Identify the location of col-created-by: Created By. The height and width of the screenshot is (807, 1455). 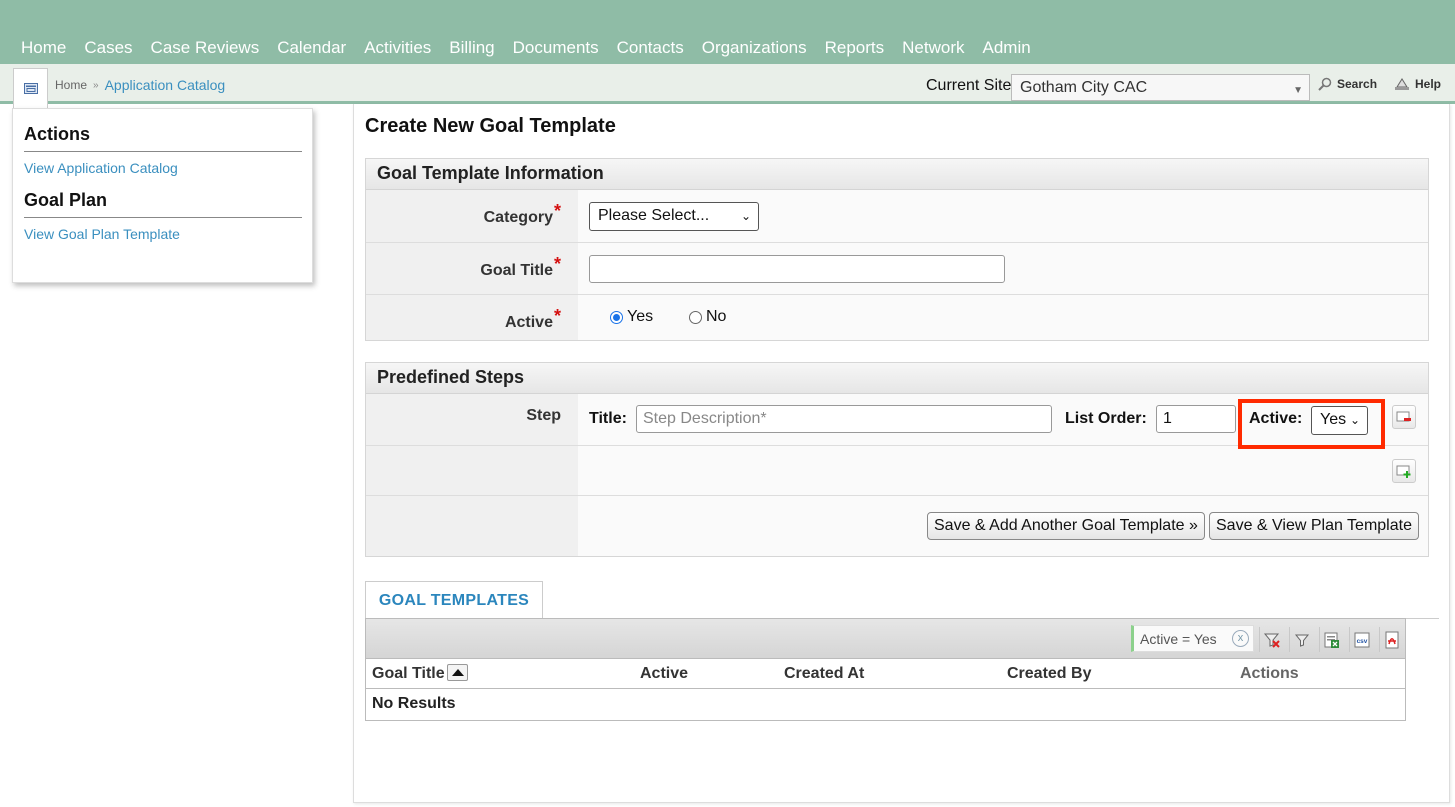
(1049, 674).